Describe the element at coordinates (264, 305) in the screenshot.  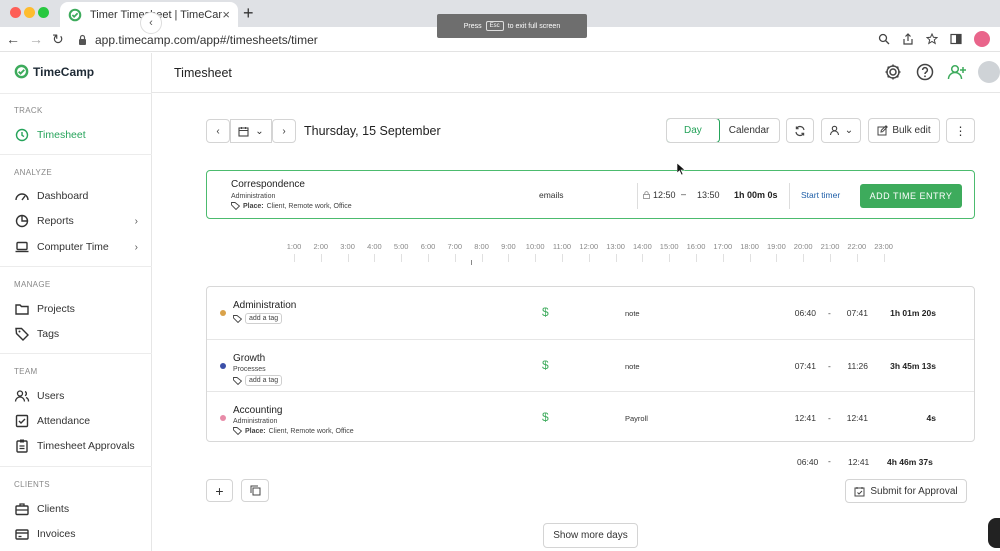
I see `entry-task-name: Administration` at that location.